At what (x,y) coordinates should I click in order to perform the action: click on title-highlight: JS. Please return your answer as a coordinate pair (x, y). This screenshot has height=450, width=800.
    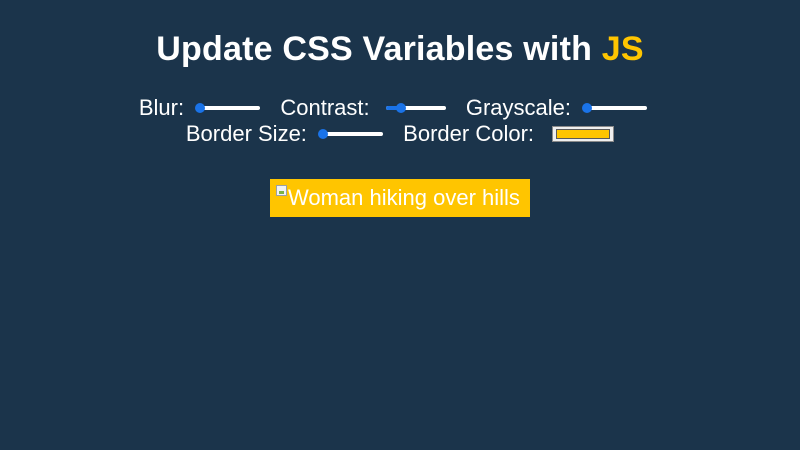
    Looking at the image, I should click on (622, 49).